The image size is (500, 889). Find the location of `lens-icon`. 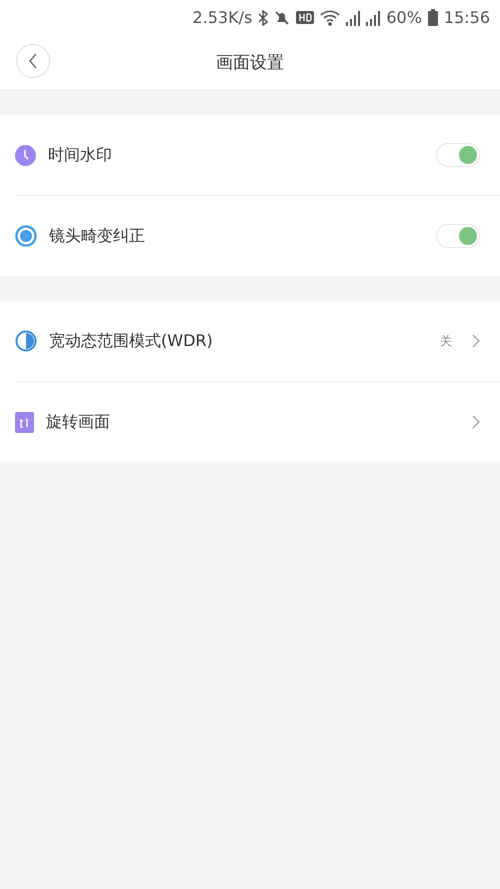

lens-icon is located at coordinates (26, 236).